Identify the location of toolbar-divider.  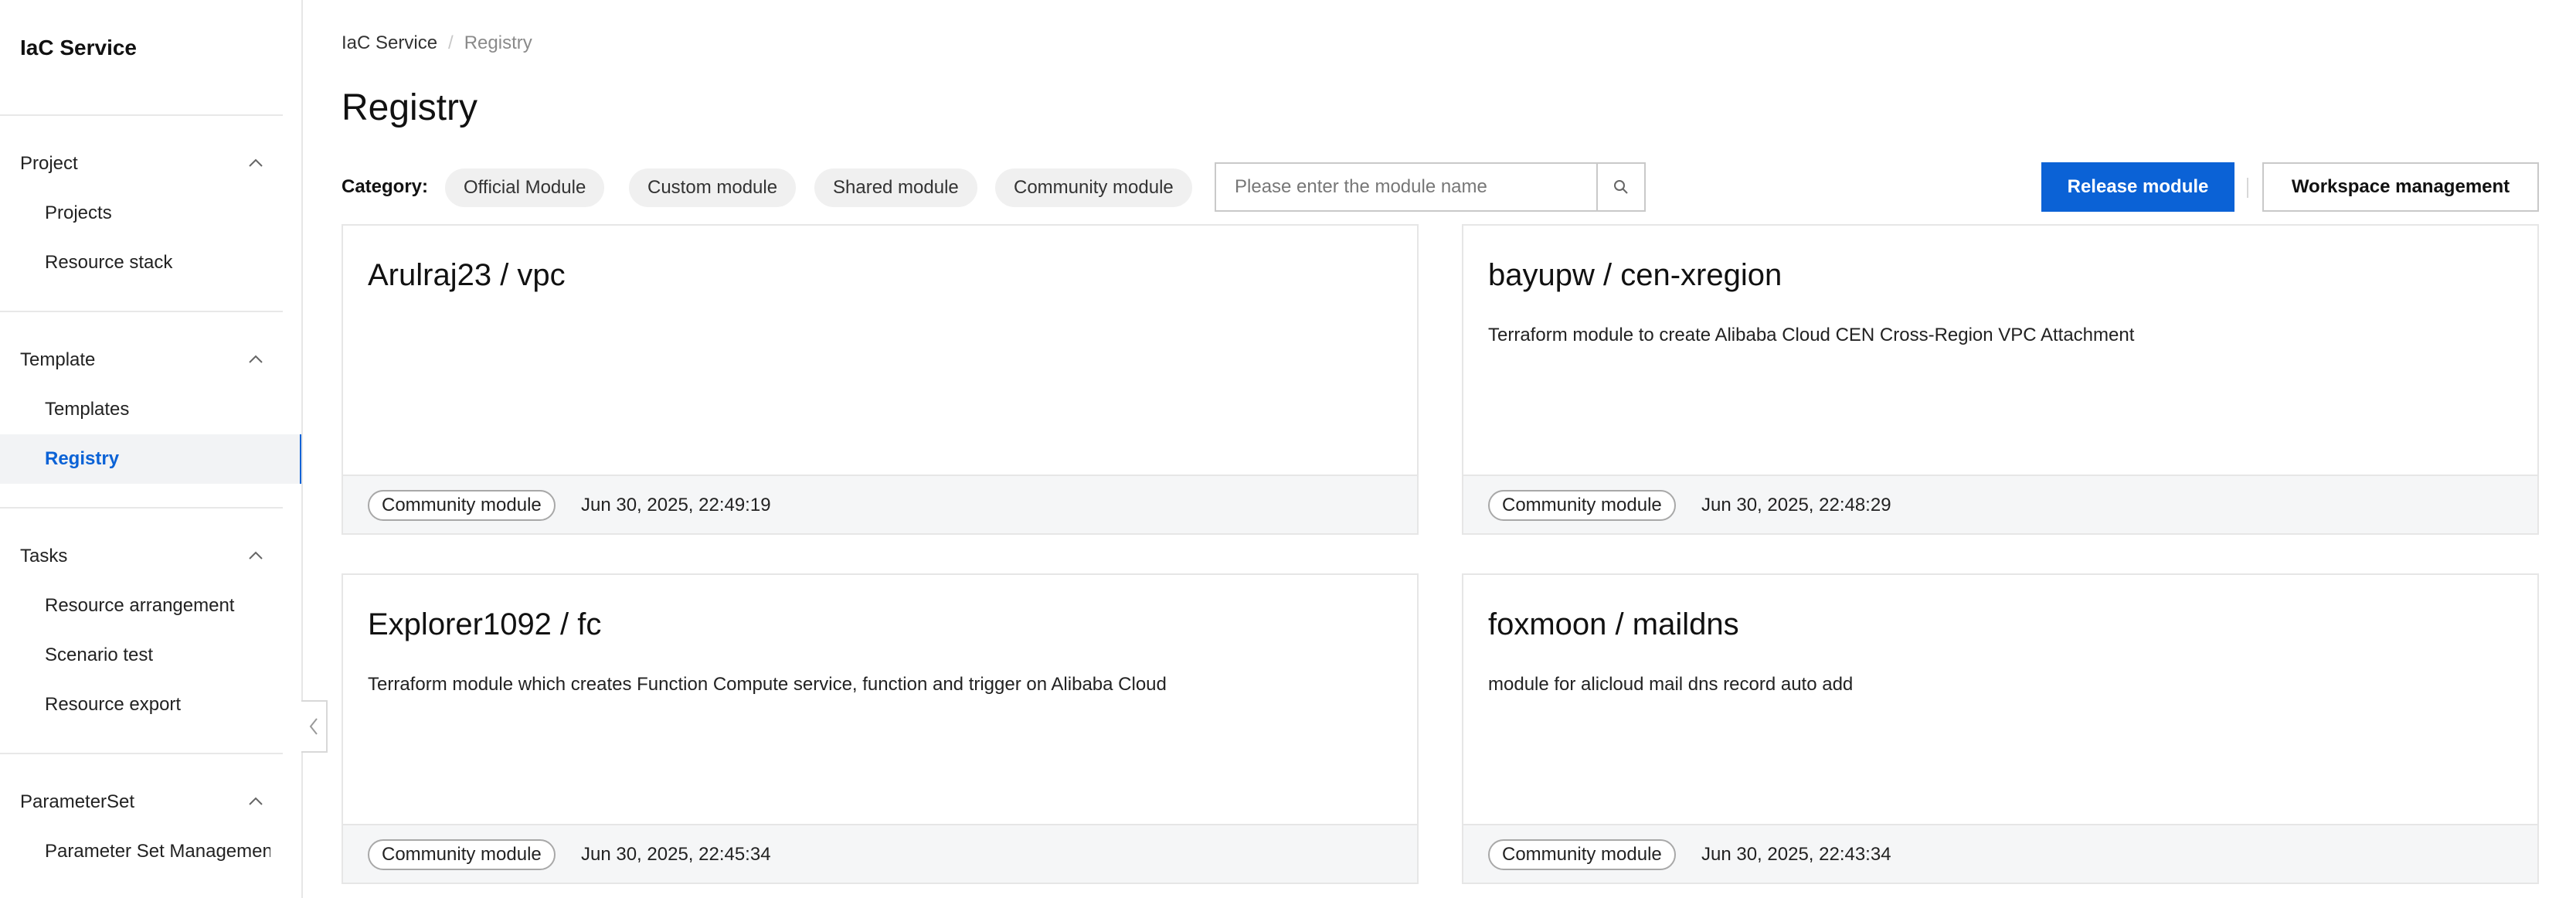
(2247, 188).